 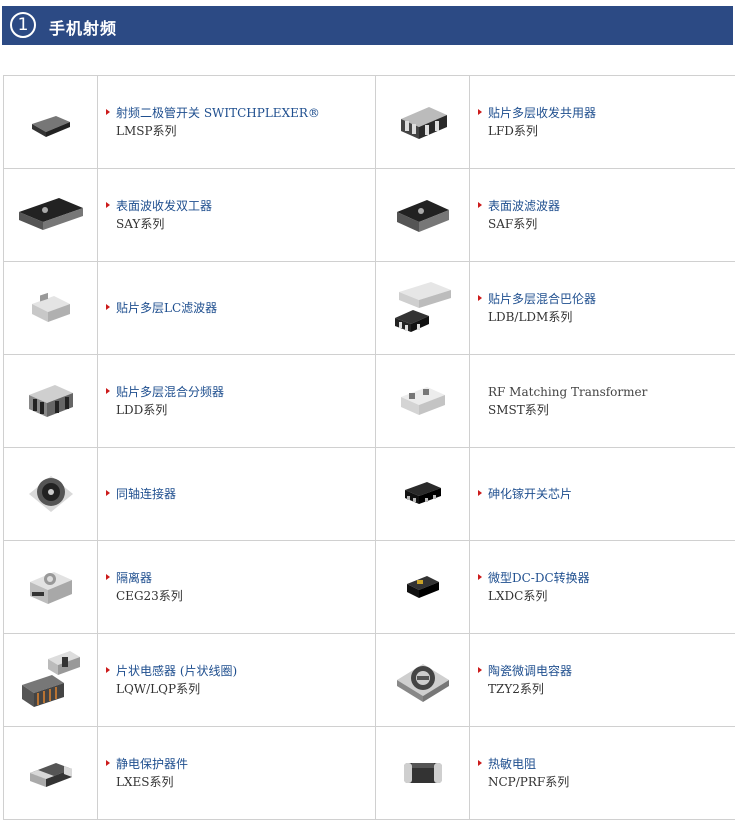 I want to click on product-info-cell: 贴片多层混合分频器 LDD系列, so click(x=236, y=401).